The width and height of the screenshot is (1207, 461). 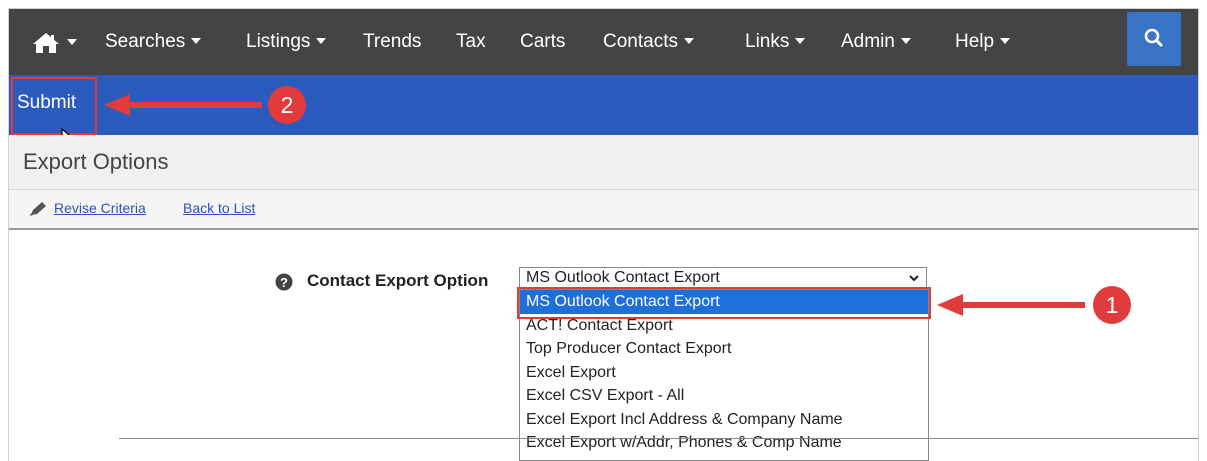 I want to click on search-icon, so click(x=1153, y=37).